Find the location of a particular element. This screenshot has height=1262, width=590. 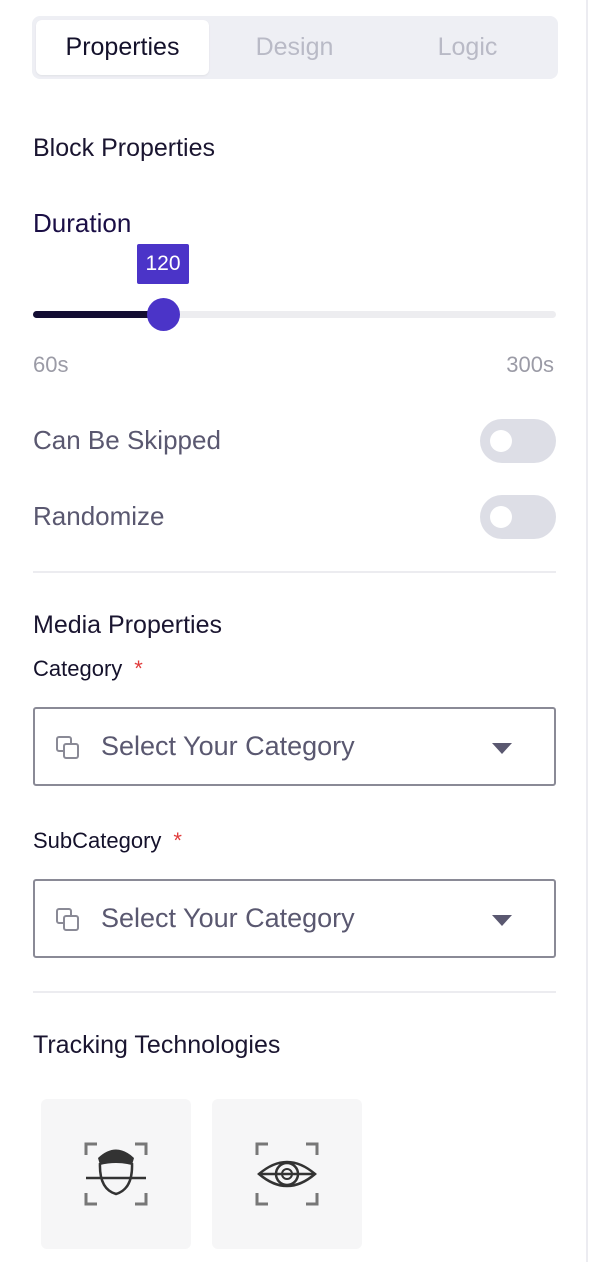

category-select: Select Your Category is located at coordinates (294, 746).